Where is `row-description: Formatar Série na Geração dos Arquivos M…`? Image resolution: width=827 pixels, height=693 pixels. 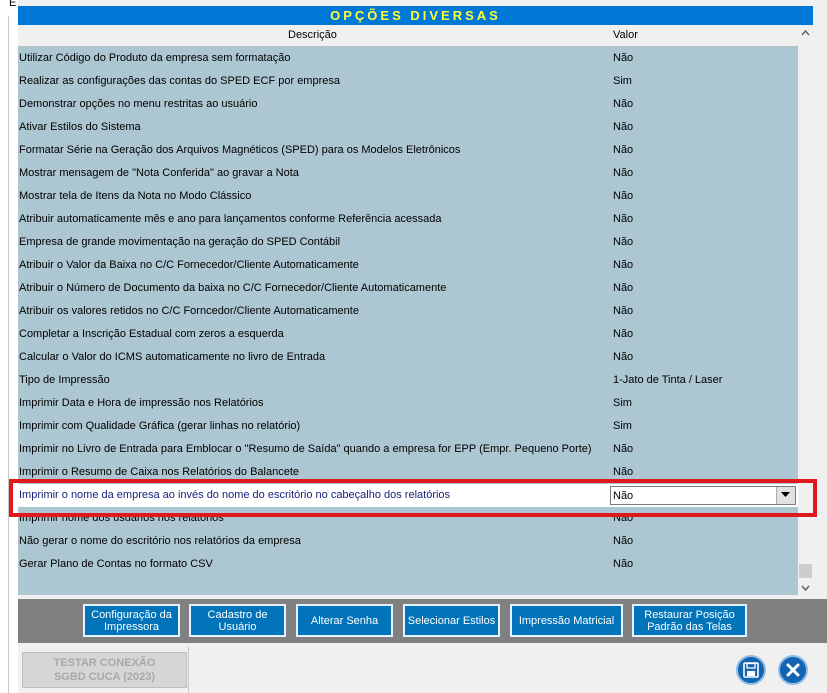
row-description: Formatar Série na Geração dos Arquivos M… is located at coordinates (240, 150).